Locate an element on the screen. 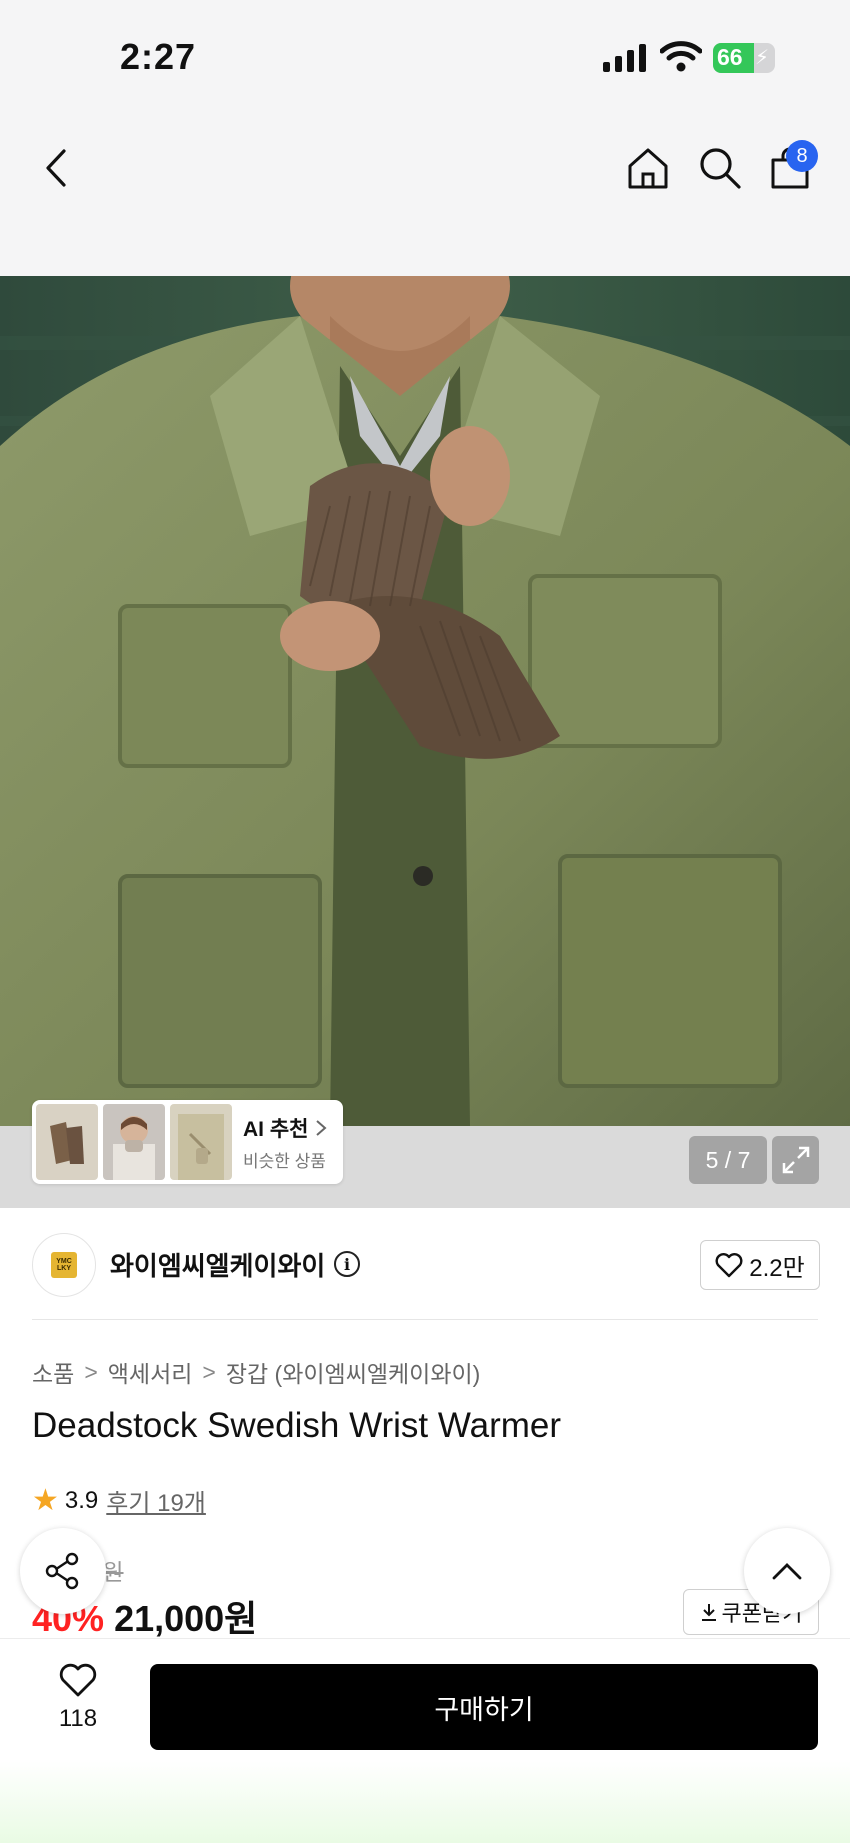 The image size is (850, 1843). rating: ★ 3.9 후기 19개 is located at coordinates (119, 1500).